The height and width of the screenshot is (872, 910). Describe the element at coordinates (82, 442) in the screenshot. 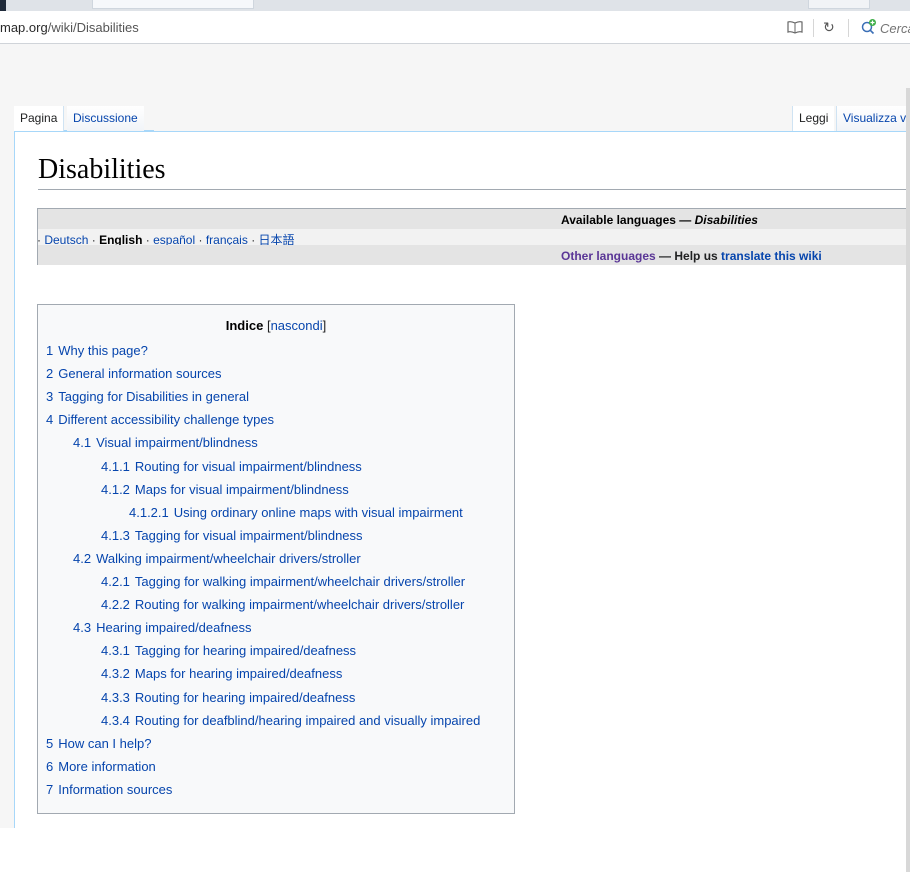

I see `toc-item-number: 4.1` at that location.